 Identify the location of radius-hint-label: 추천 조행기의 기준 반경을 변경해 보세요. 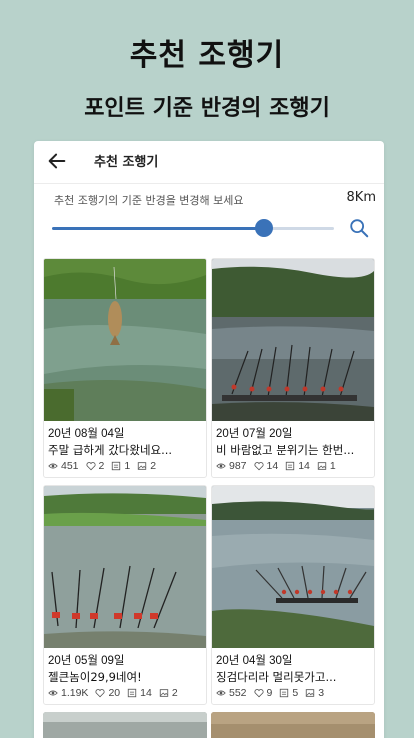
(149, 200).